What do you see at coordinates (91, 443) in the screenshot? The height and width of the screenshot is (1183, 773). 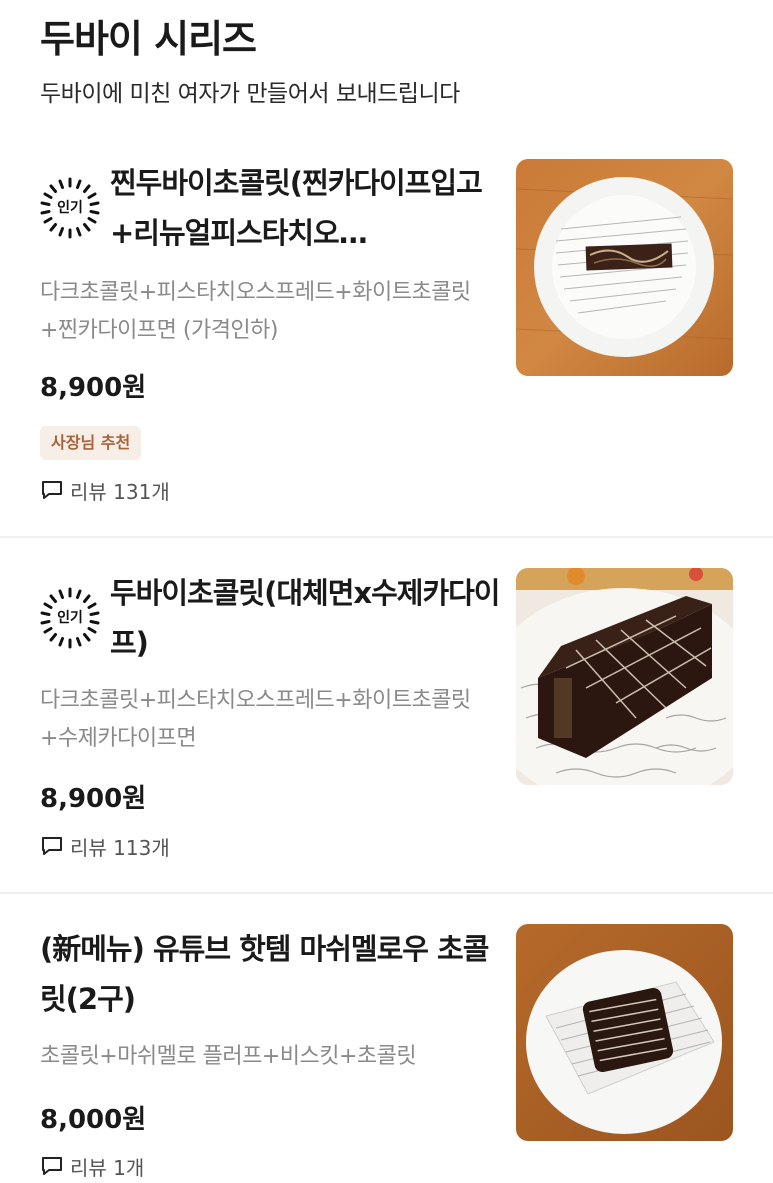 I see `owner-recommend-tag: 사장님 추천` at bounding box center [91, 443].